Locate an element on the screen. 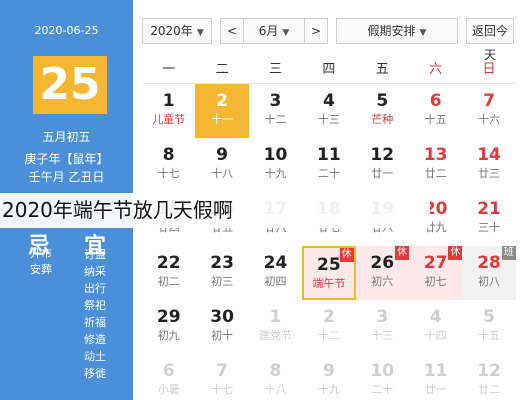 This screenshot has height=400, width=525. calendar-day-cell: 9 十九 is located at coordinates (328, 377).